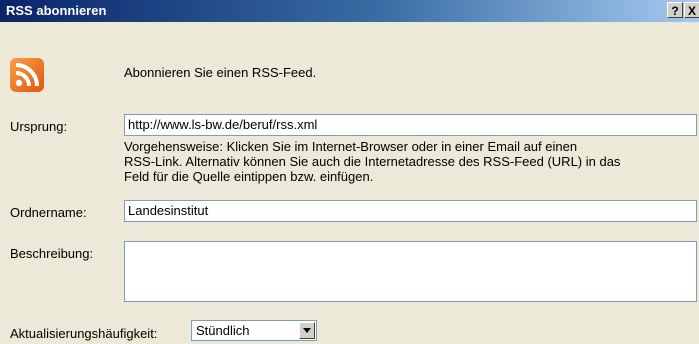  I want to click on title-bar: RSS abonnieren ? X, so click(349, 11).